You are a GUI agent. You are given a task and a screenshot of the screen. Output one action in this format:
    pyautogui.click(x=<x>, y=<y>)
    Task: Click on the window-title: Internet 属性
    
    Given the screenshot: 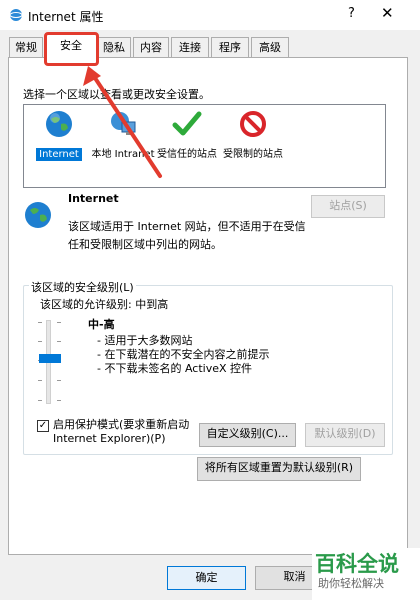 What is the action you would take?
    pyautogui.click(x=66, y=17)
    